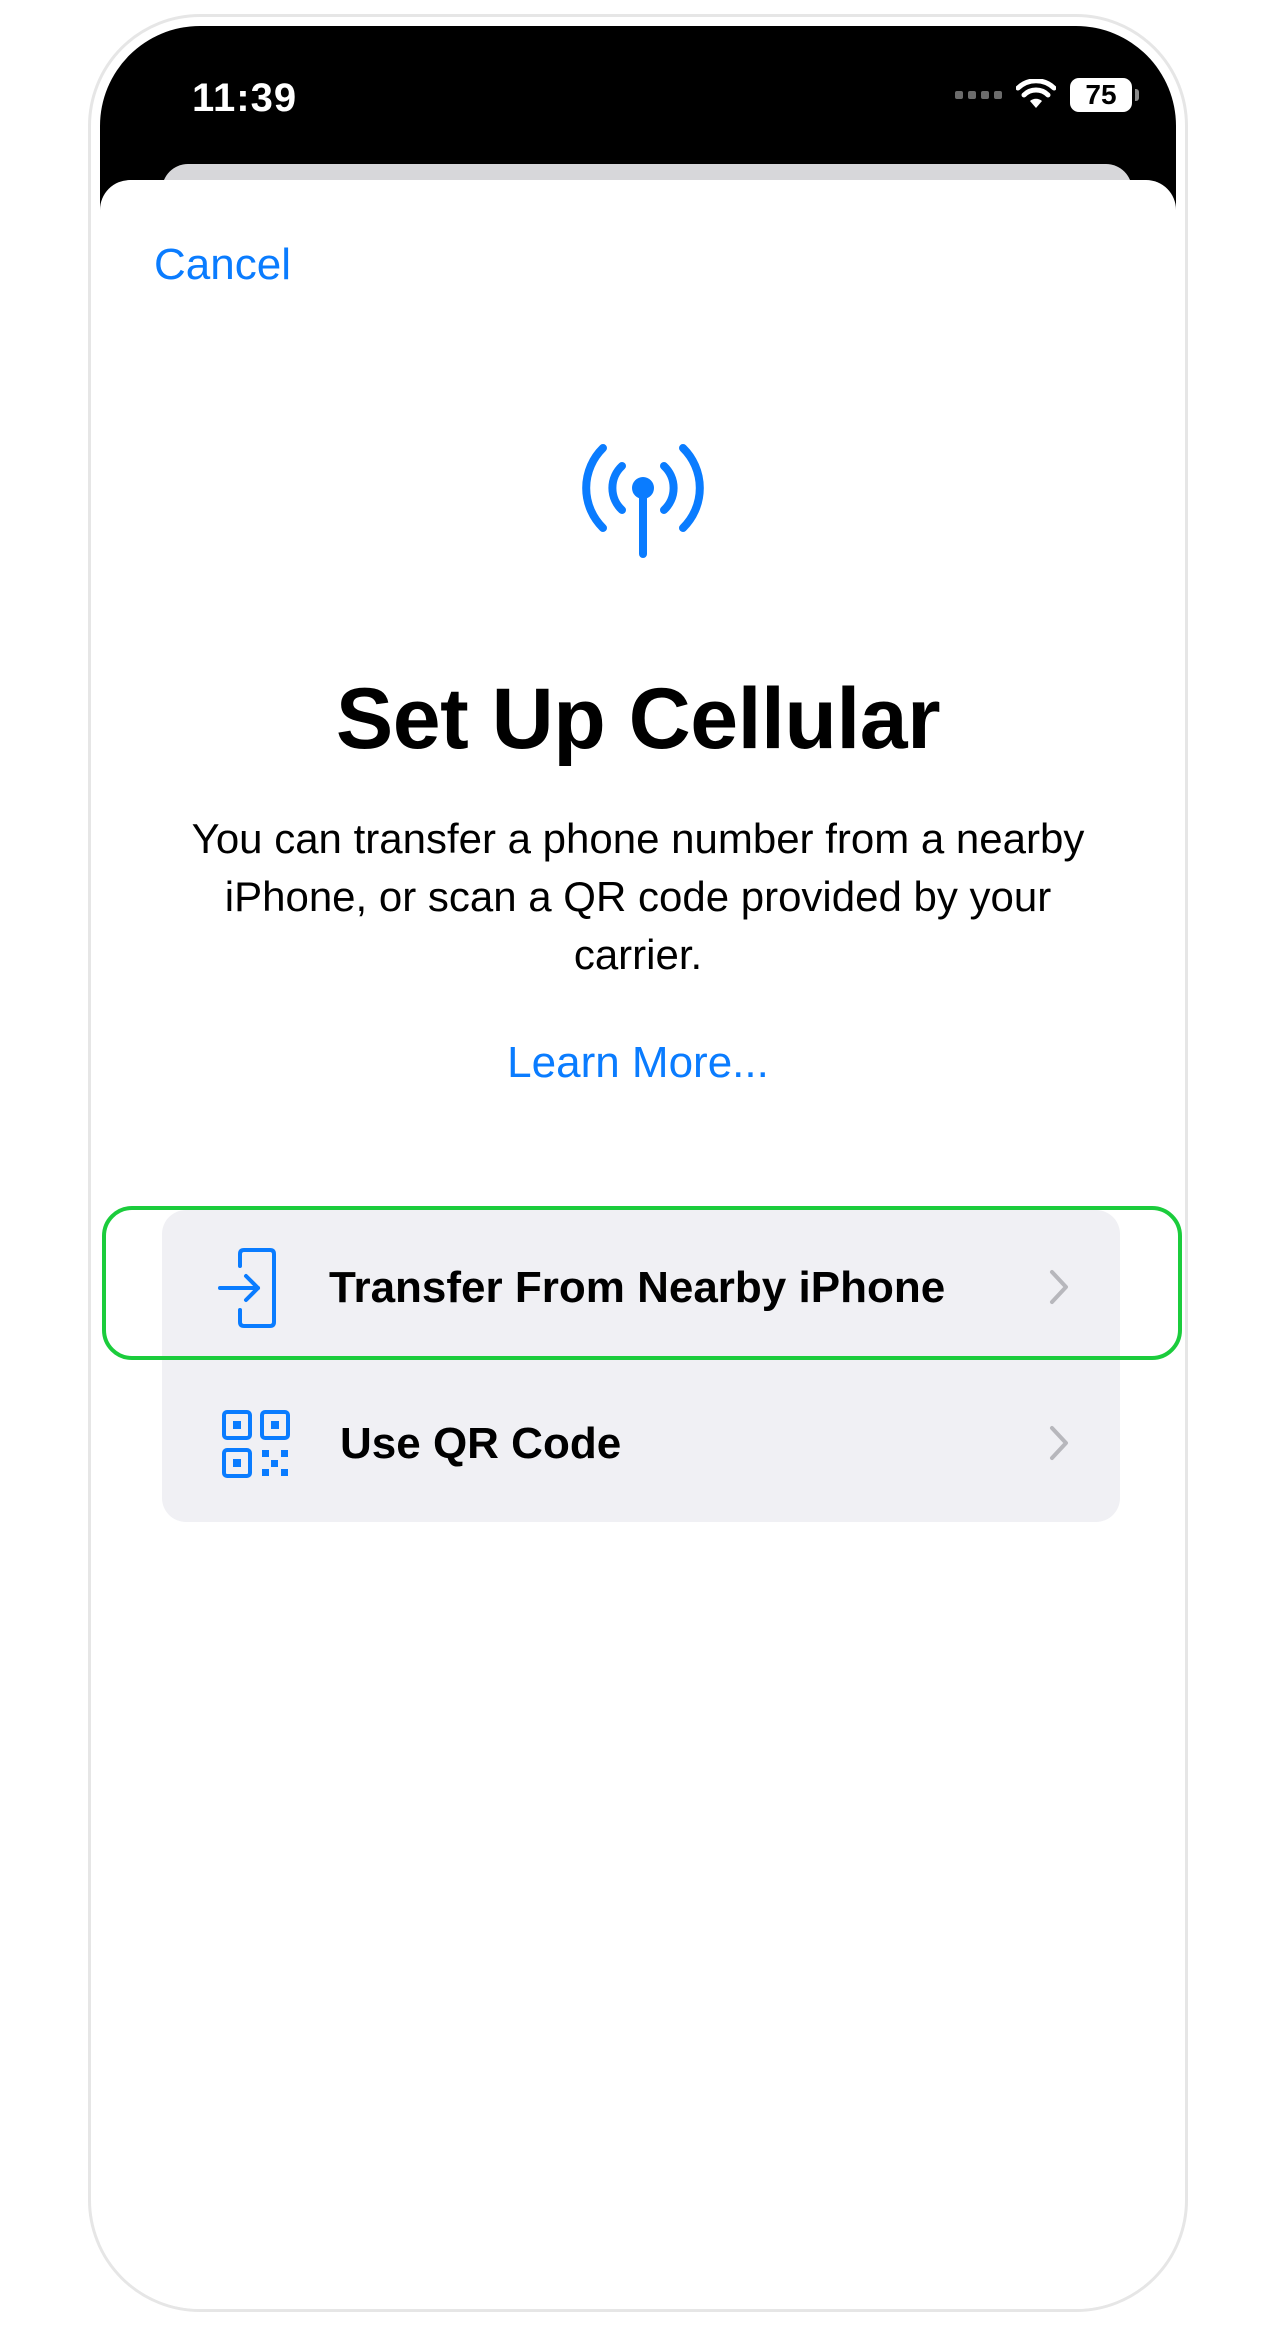  I want to click on battery-indicator: 75, so click(1104, 95).